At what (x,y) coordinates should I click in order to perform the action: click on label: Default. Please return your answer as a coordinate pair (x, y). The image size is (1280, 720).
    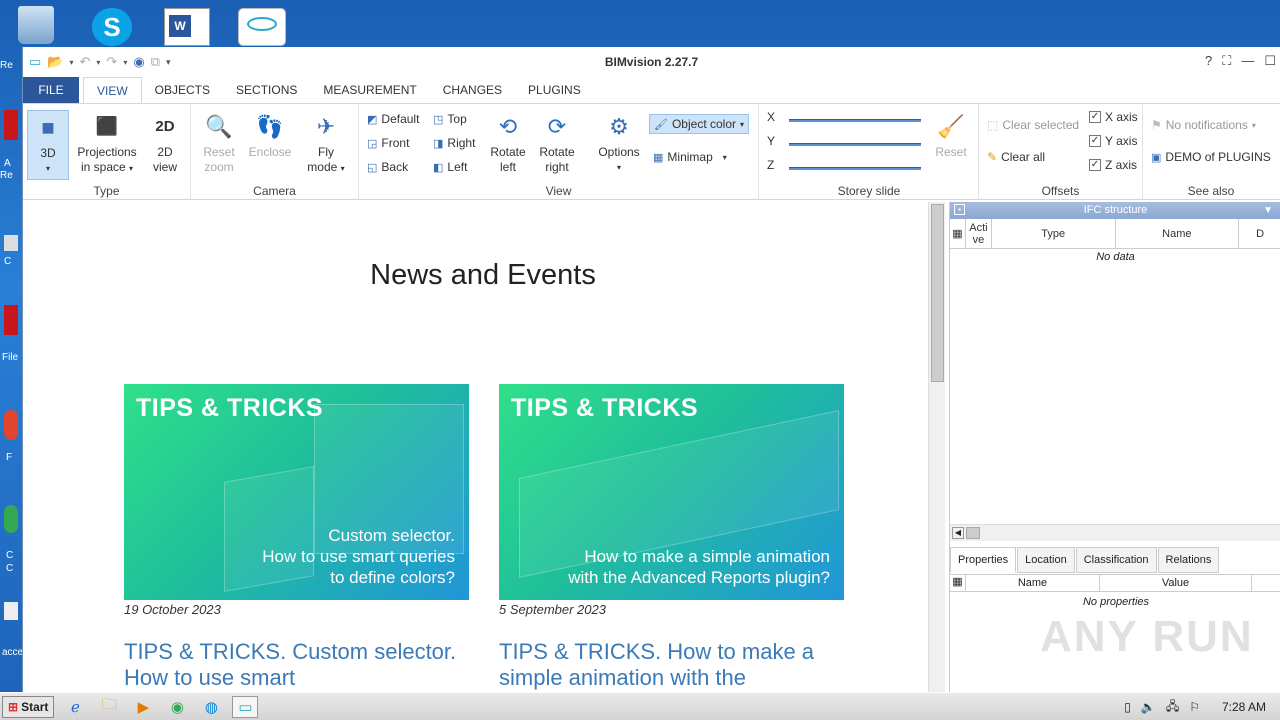
    Looking at the image, I should click on (400, 119).